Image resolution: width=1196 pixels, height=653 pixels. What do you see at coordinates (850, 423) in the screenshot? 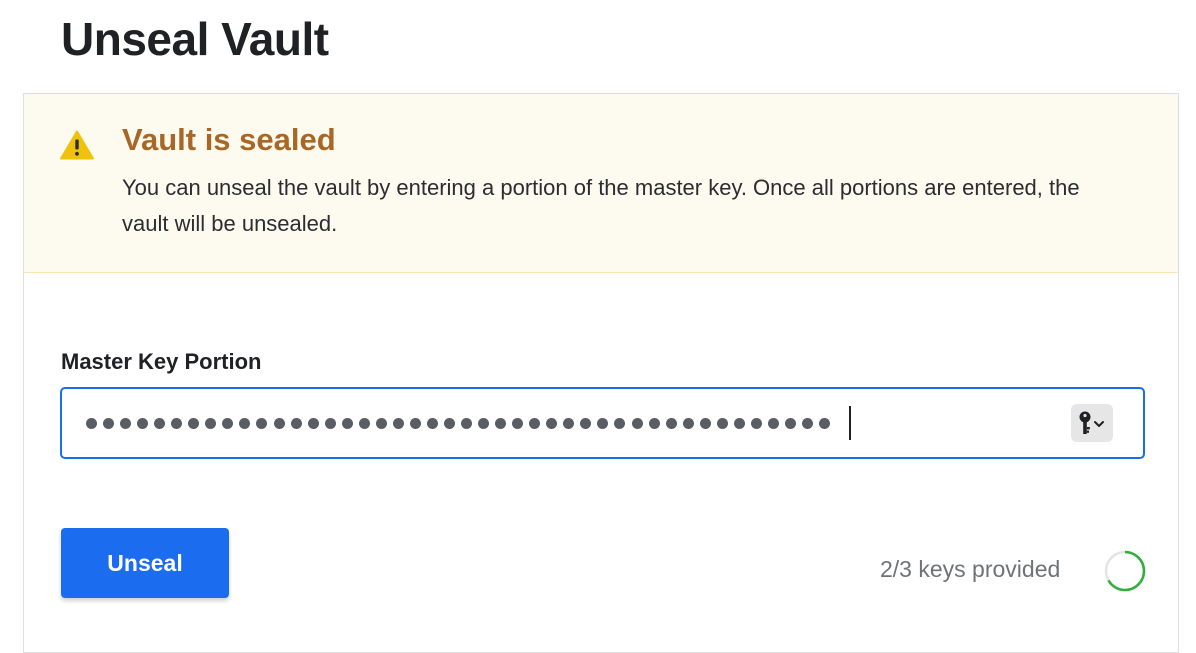
I see `text-caret` at bounding box center [850, 423].